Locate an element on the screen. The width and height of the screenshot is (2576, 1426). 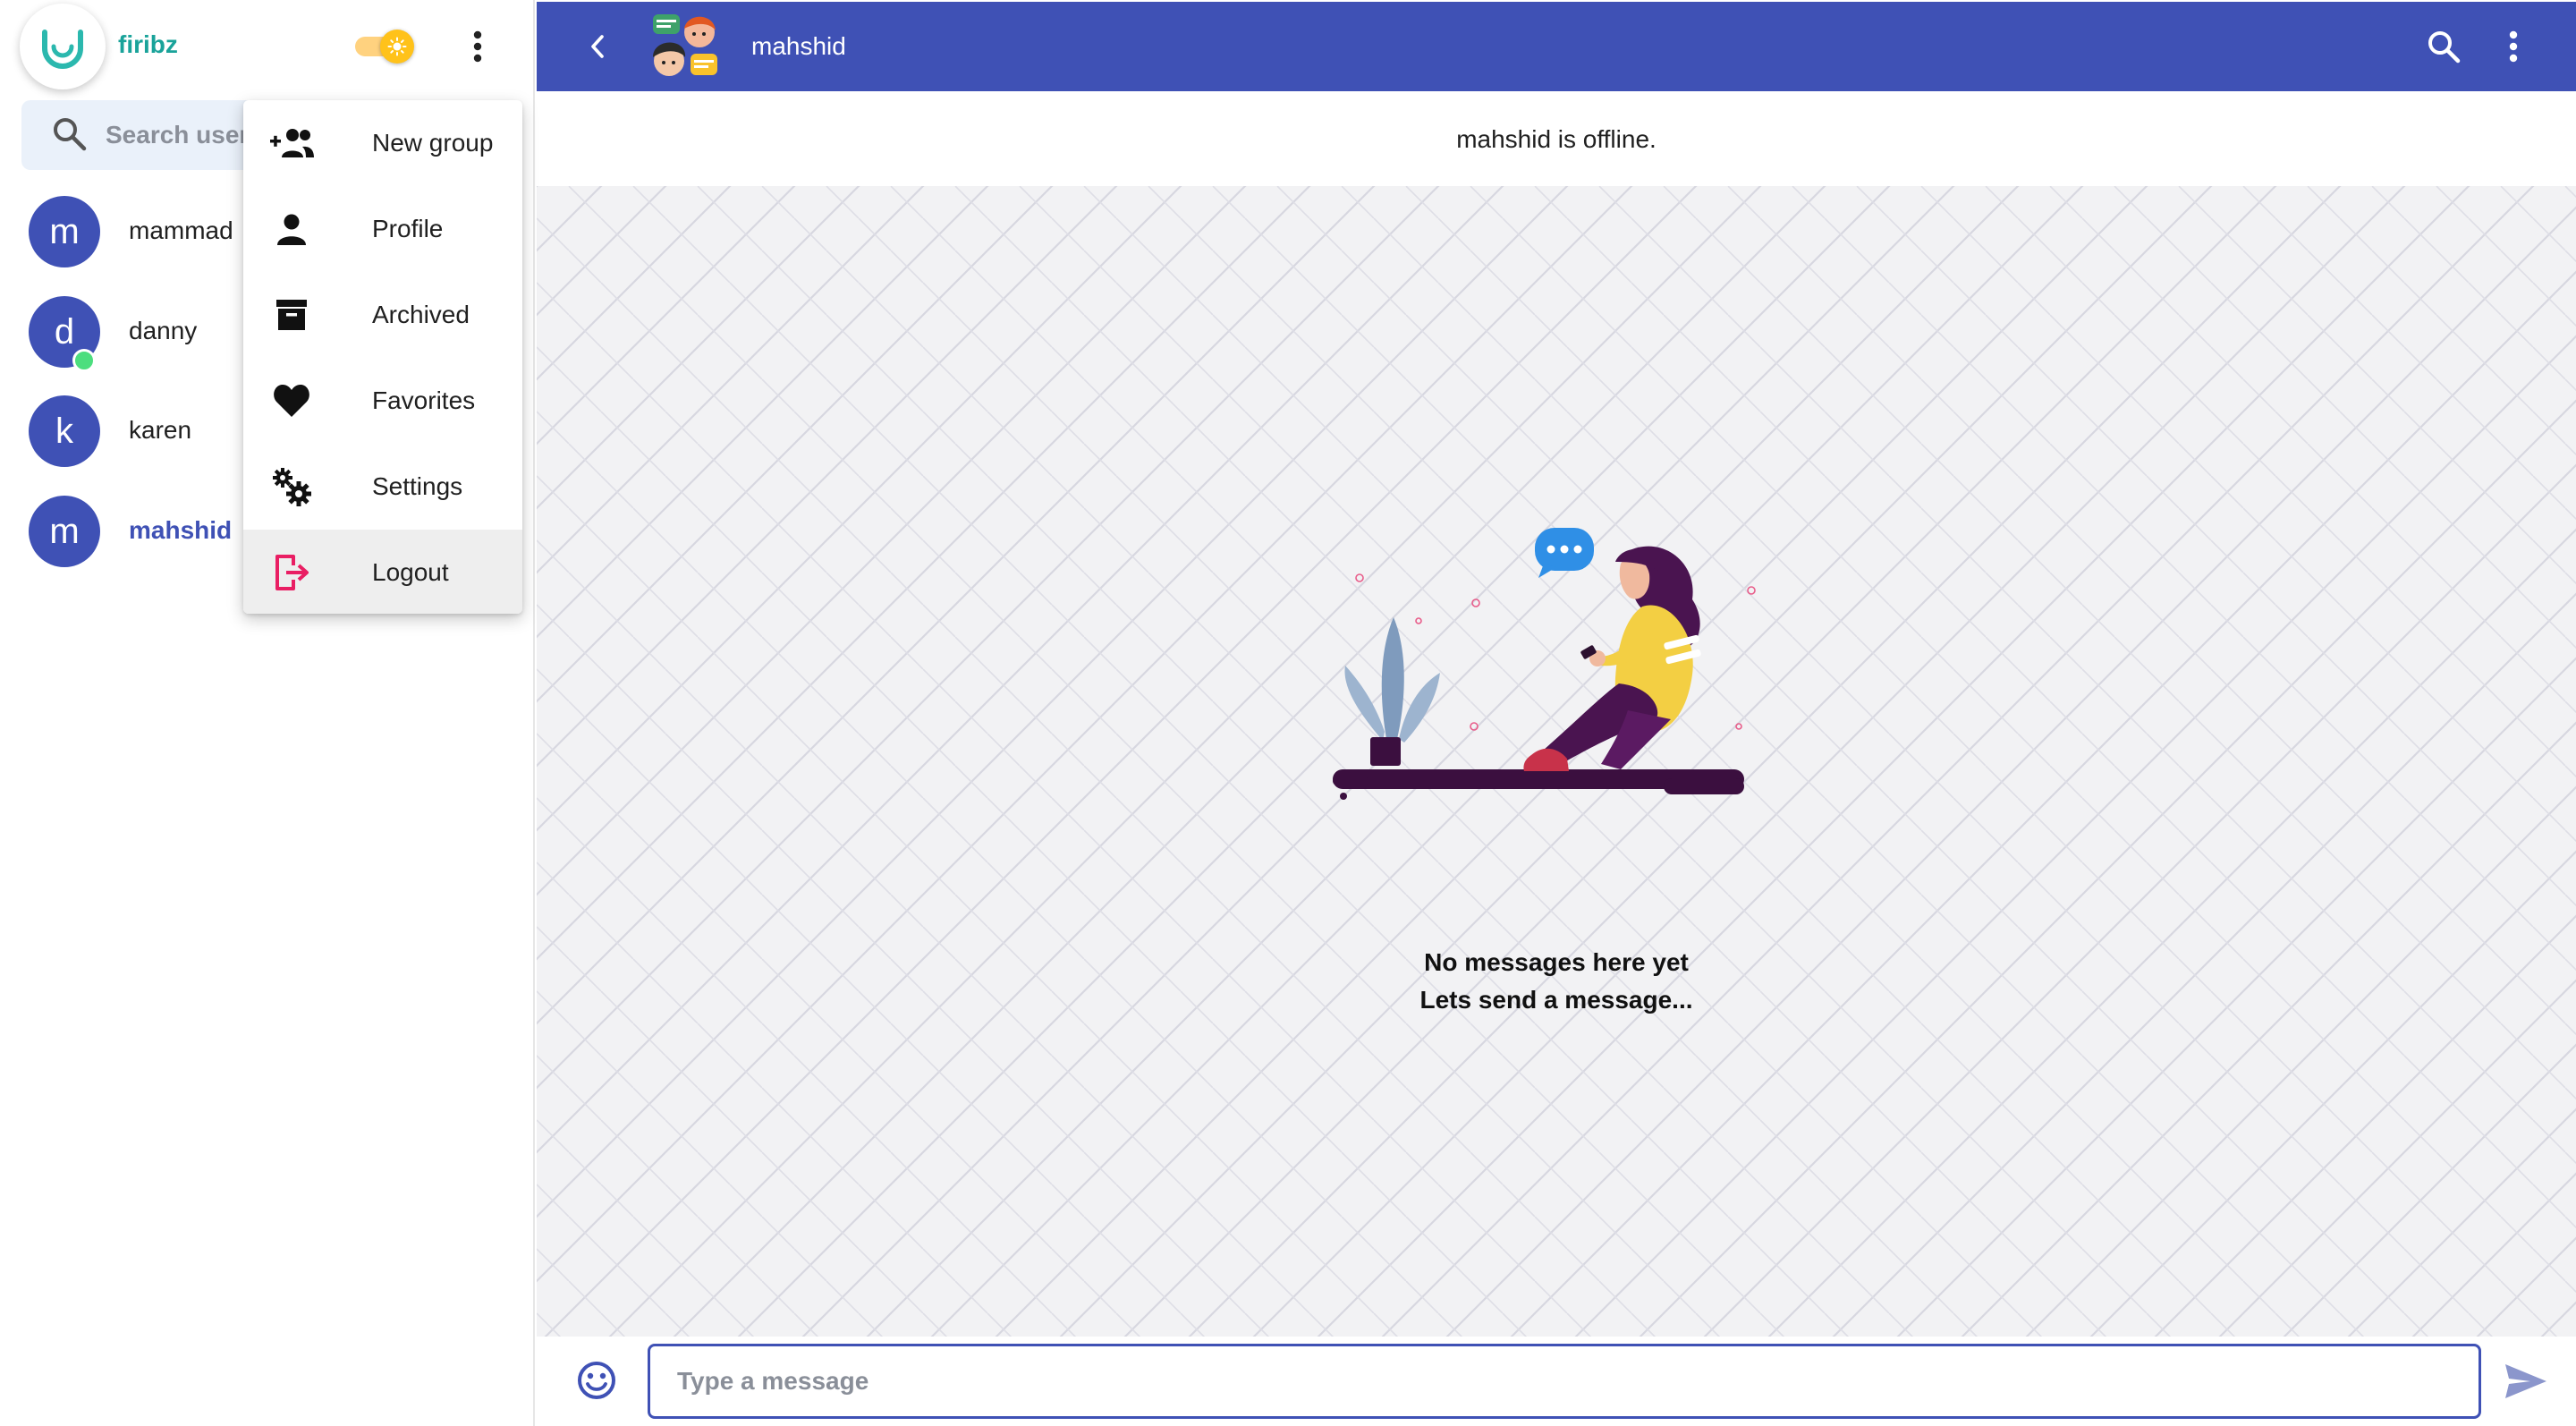
person-icon is located at coordinates (291, 230).